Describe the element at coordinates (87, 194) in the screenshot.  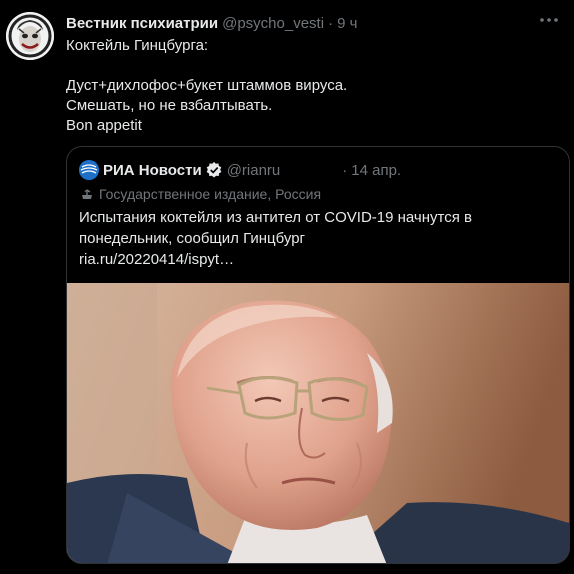
I see `state-media-icon` at that location.